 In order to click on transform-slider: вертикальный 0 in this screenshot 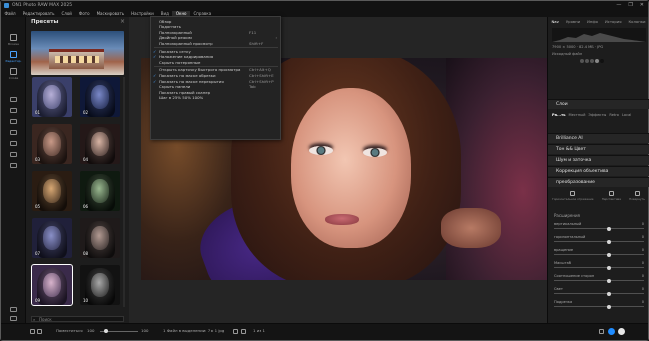, I will do `click(599, 226)`.